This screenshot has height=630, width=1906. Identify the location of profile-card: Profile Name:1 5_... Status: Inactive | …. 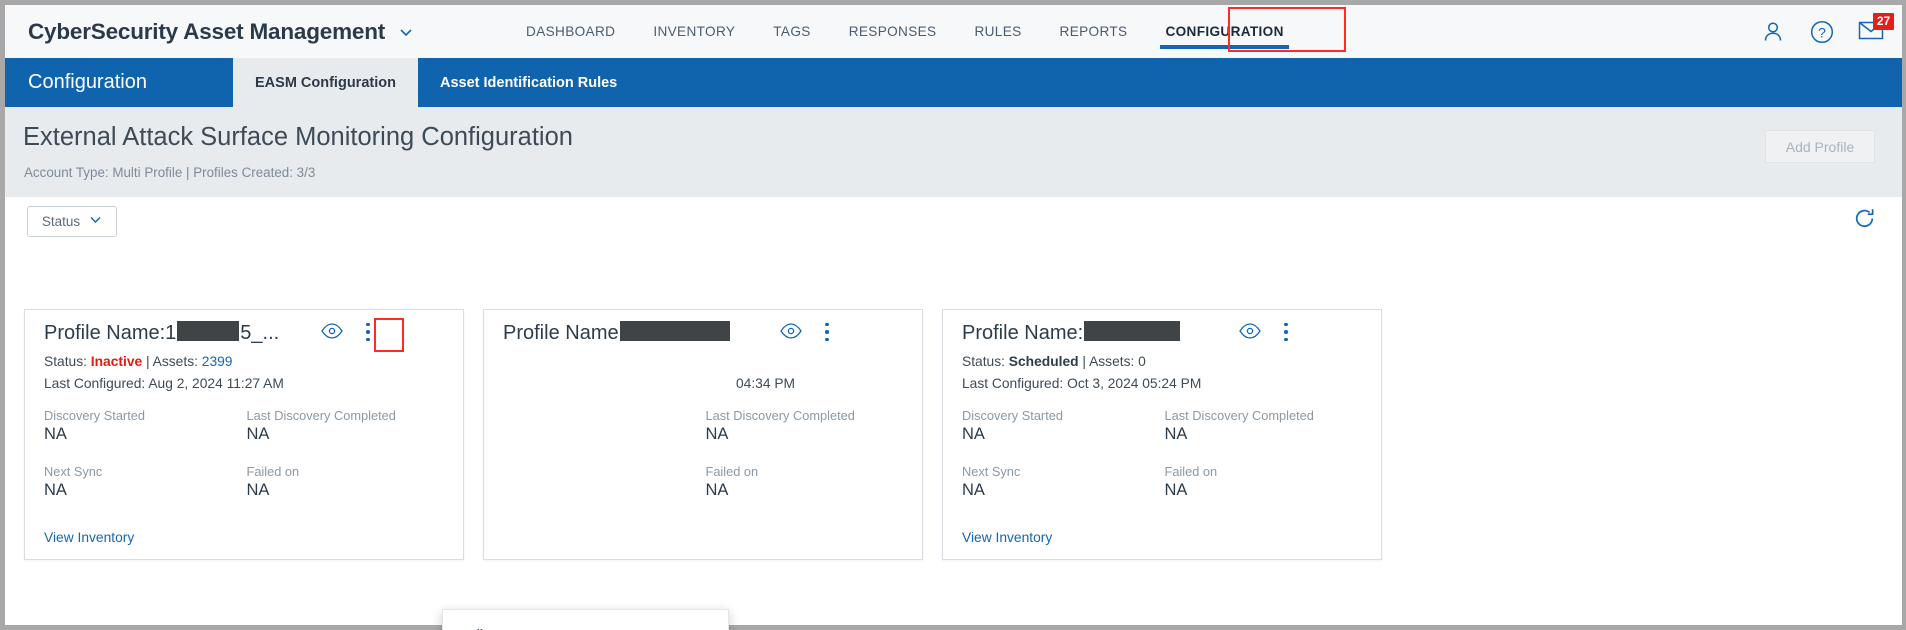
(244, 434).